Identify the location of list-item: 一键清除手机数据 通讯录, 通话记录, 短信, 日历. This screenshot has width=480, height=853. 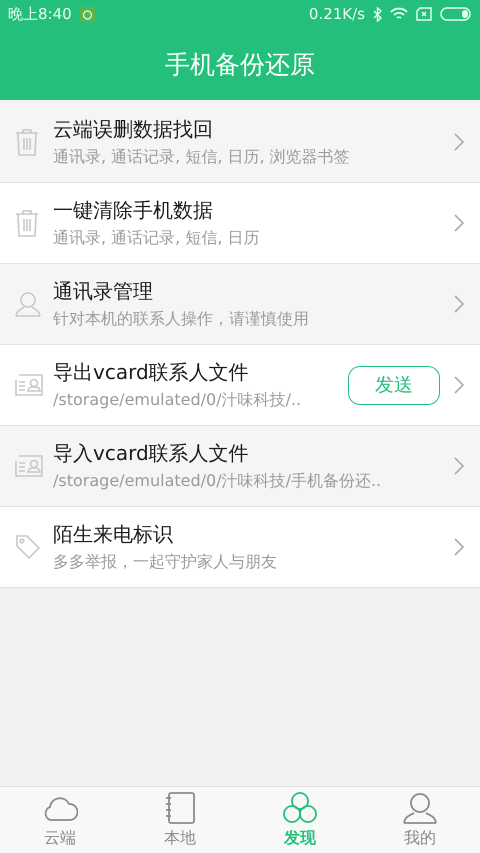
(240, 223).